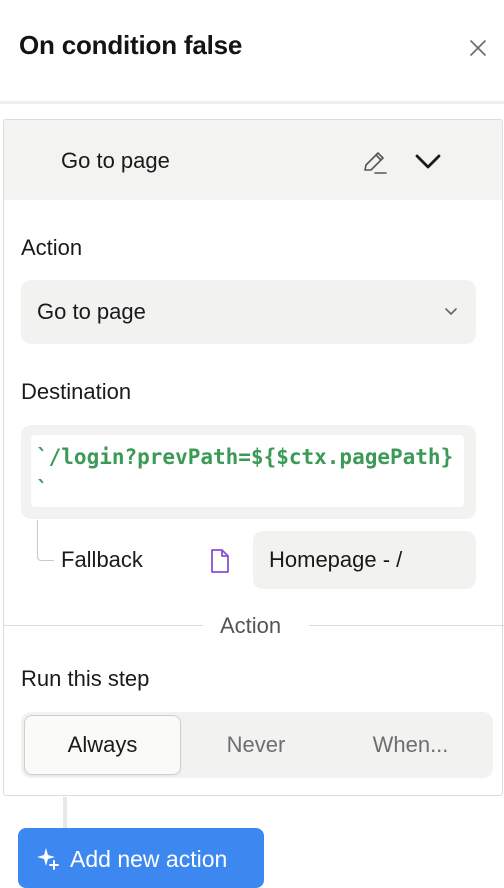 This screenshot has width=504, height=888. I want to click on panel-title: On condition false, so click(131, 45).